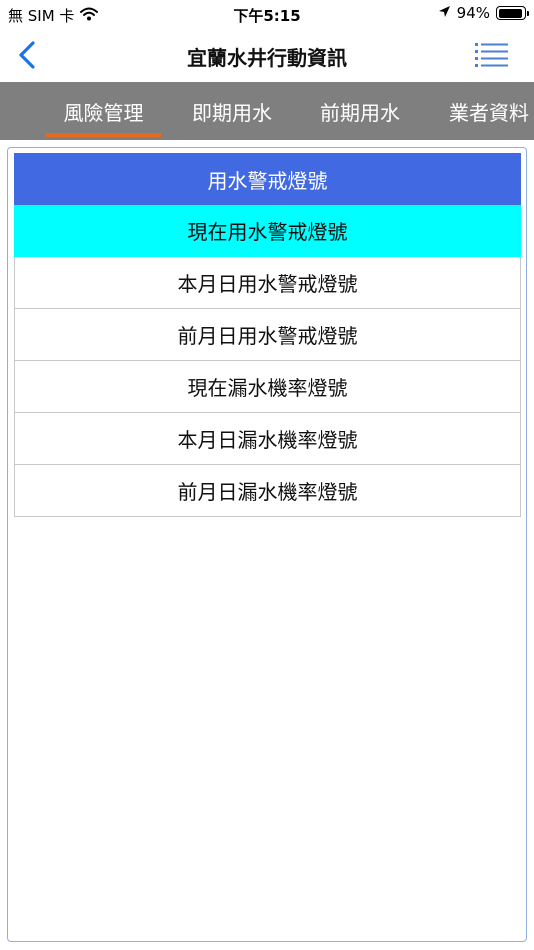 The height and width of the screenshot is (950, 534). I want to click on tab-current-water-use: 即期用水, so click(232, 111).